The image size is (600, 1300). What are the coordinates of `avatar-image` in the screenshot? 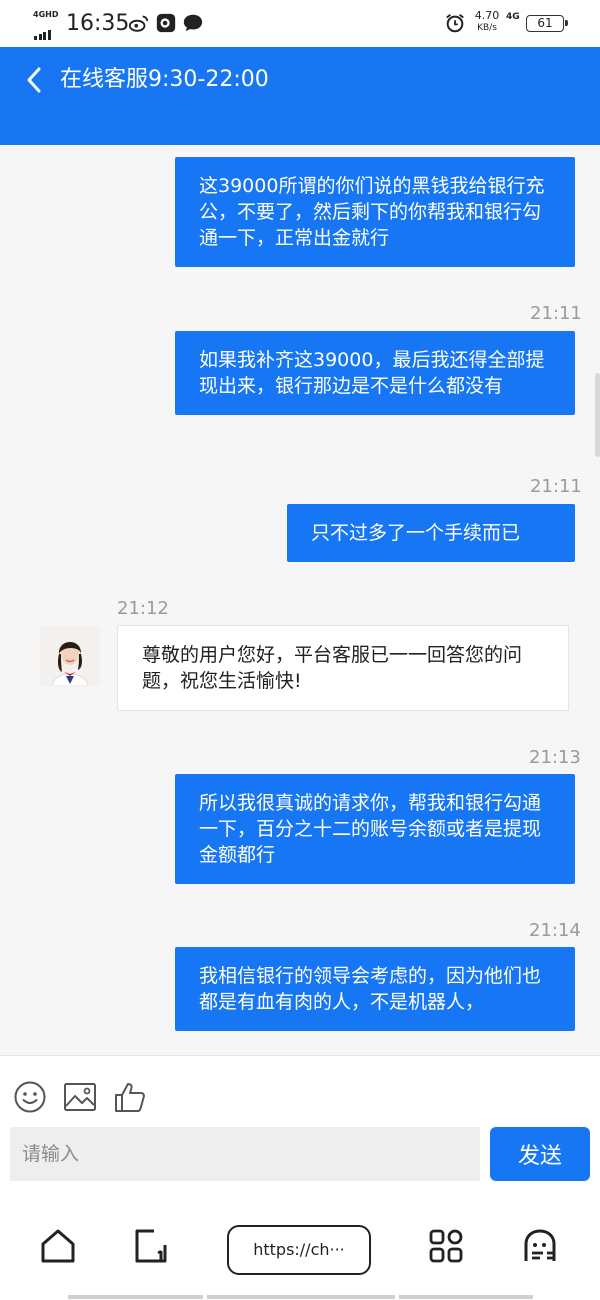 It's located at (70, 656).